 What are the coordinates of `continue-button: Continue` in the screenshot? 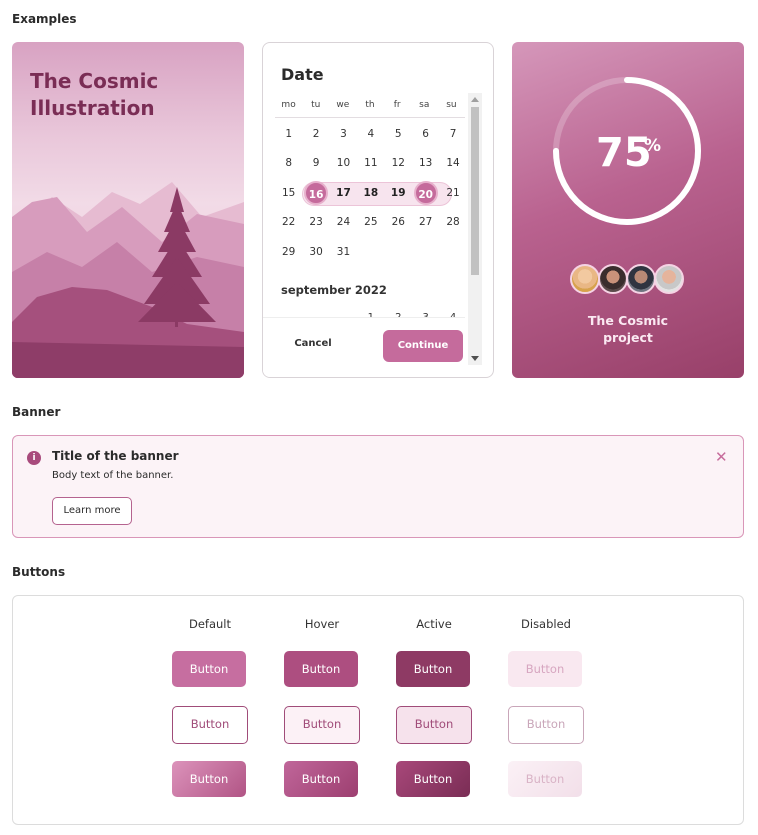 It's located at (423, 346).